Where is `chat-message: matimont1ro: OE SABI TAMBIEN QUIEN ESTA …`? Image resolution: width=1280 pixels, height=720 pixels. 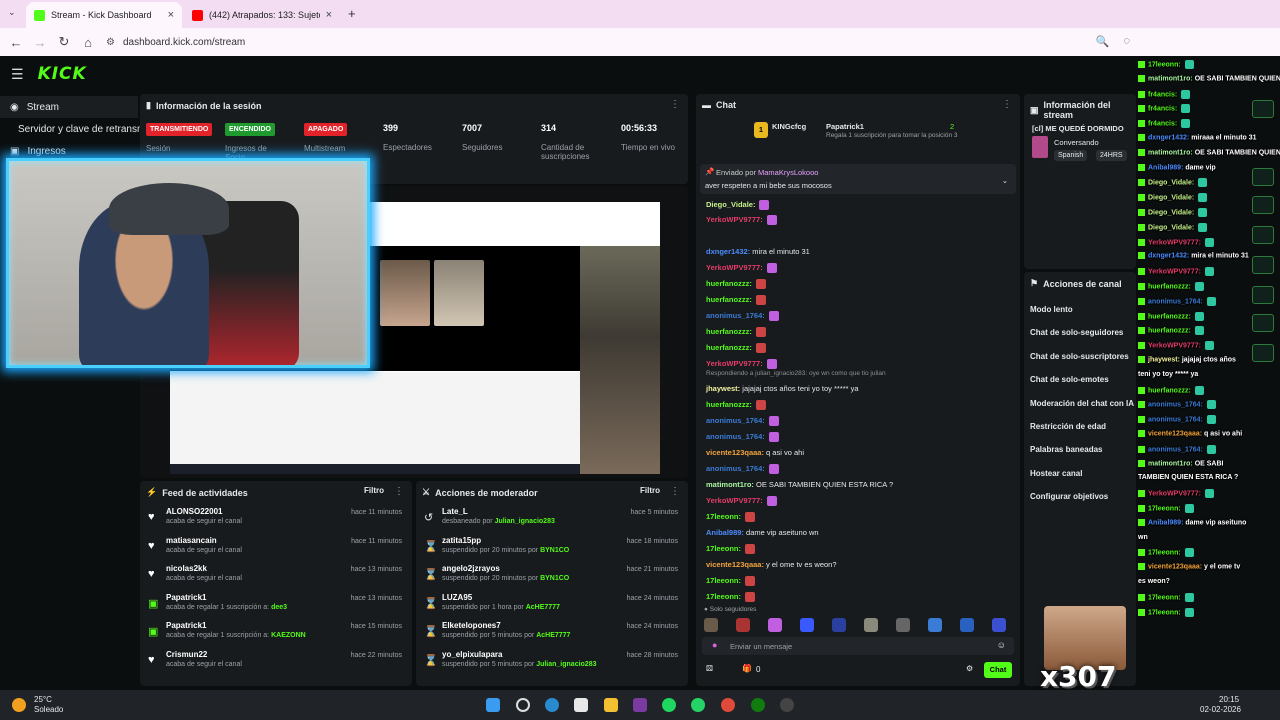 chat-message: matimont1ro: OE SABI TAMBIEN QUIEN ESTA … is located at coordinates (799, 484).